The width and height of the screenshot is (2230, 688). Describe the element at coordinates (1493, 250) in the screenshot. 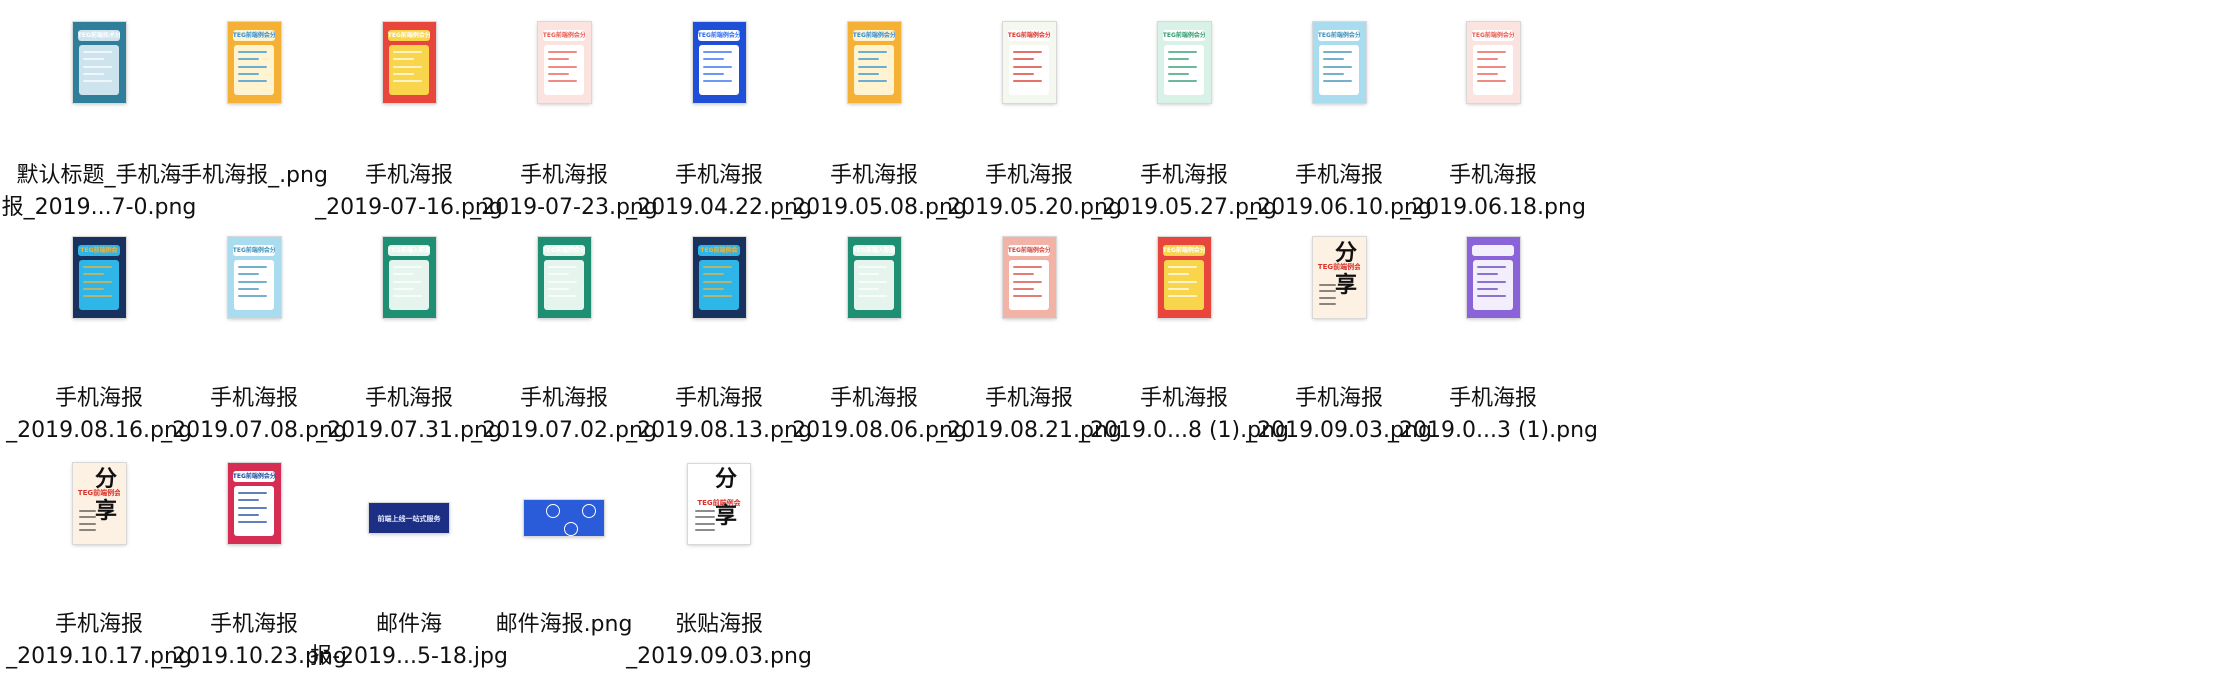

I see `poster-header` at that location.